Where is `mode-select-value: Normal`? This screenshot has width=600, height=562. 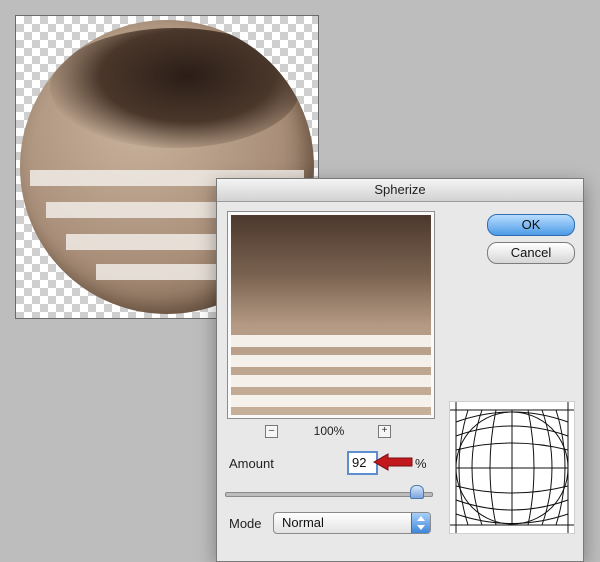 mode-select-value: Normal is located at coordinates (303, 522).